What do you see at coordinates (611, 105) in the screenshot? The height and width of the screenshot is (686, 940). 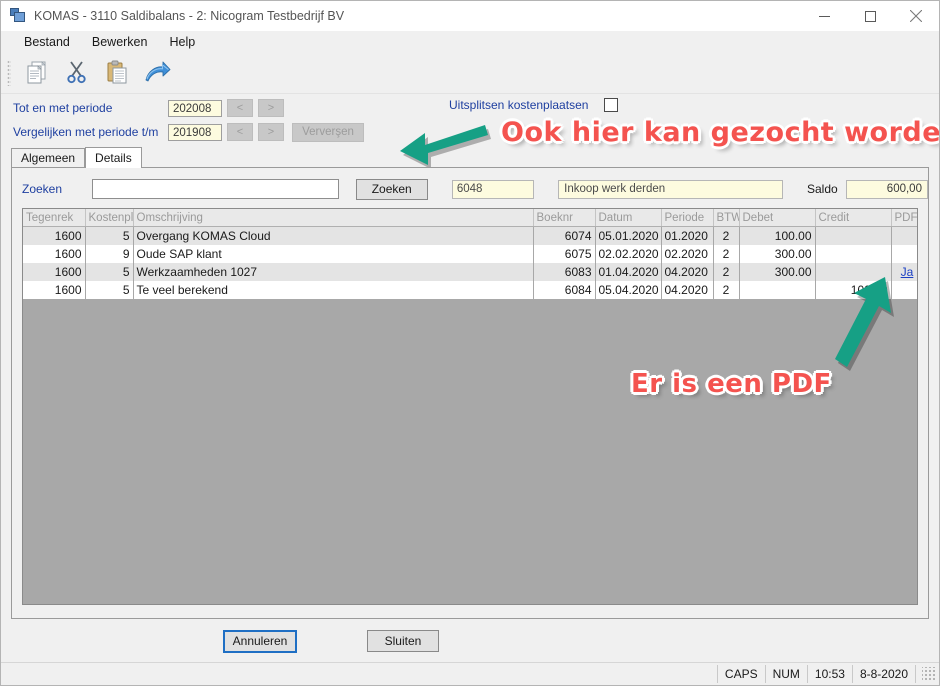 I see `split-costs-checkbox` at bounding box center [611, 105].